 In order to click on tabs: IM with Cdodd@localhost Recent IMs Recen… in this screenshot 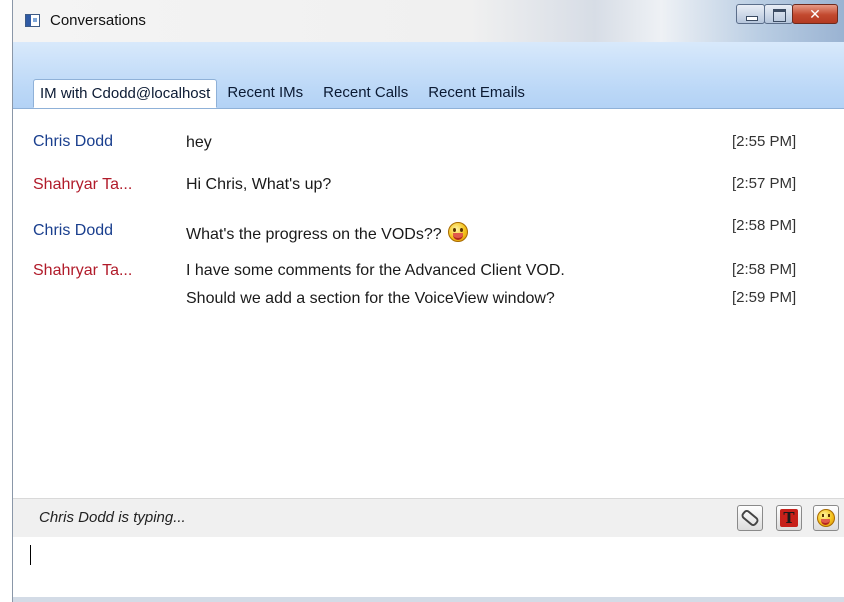, I will do `click(284, 93)`.